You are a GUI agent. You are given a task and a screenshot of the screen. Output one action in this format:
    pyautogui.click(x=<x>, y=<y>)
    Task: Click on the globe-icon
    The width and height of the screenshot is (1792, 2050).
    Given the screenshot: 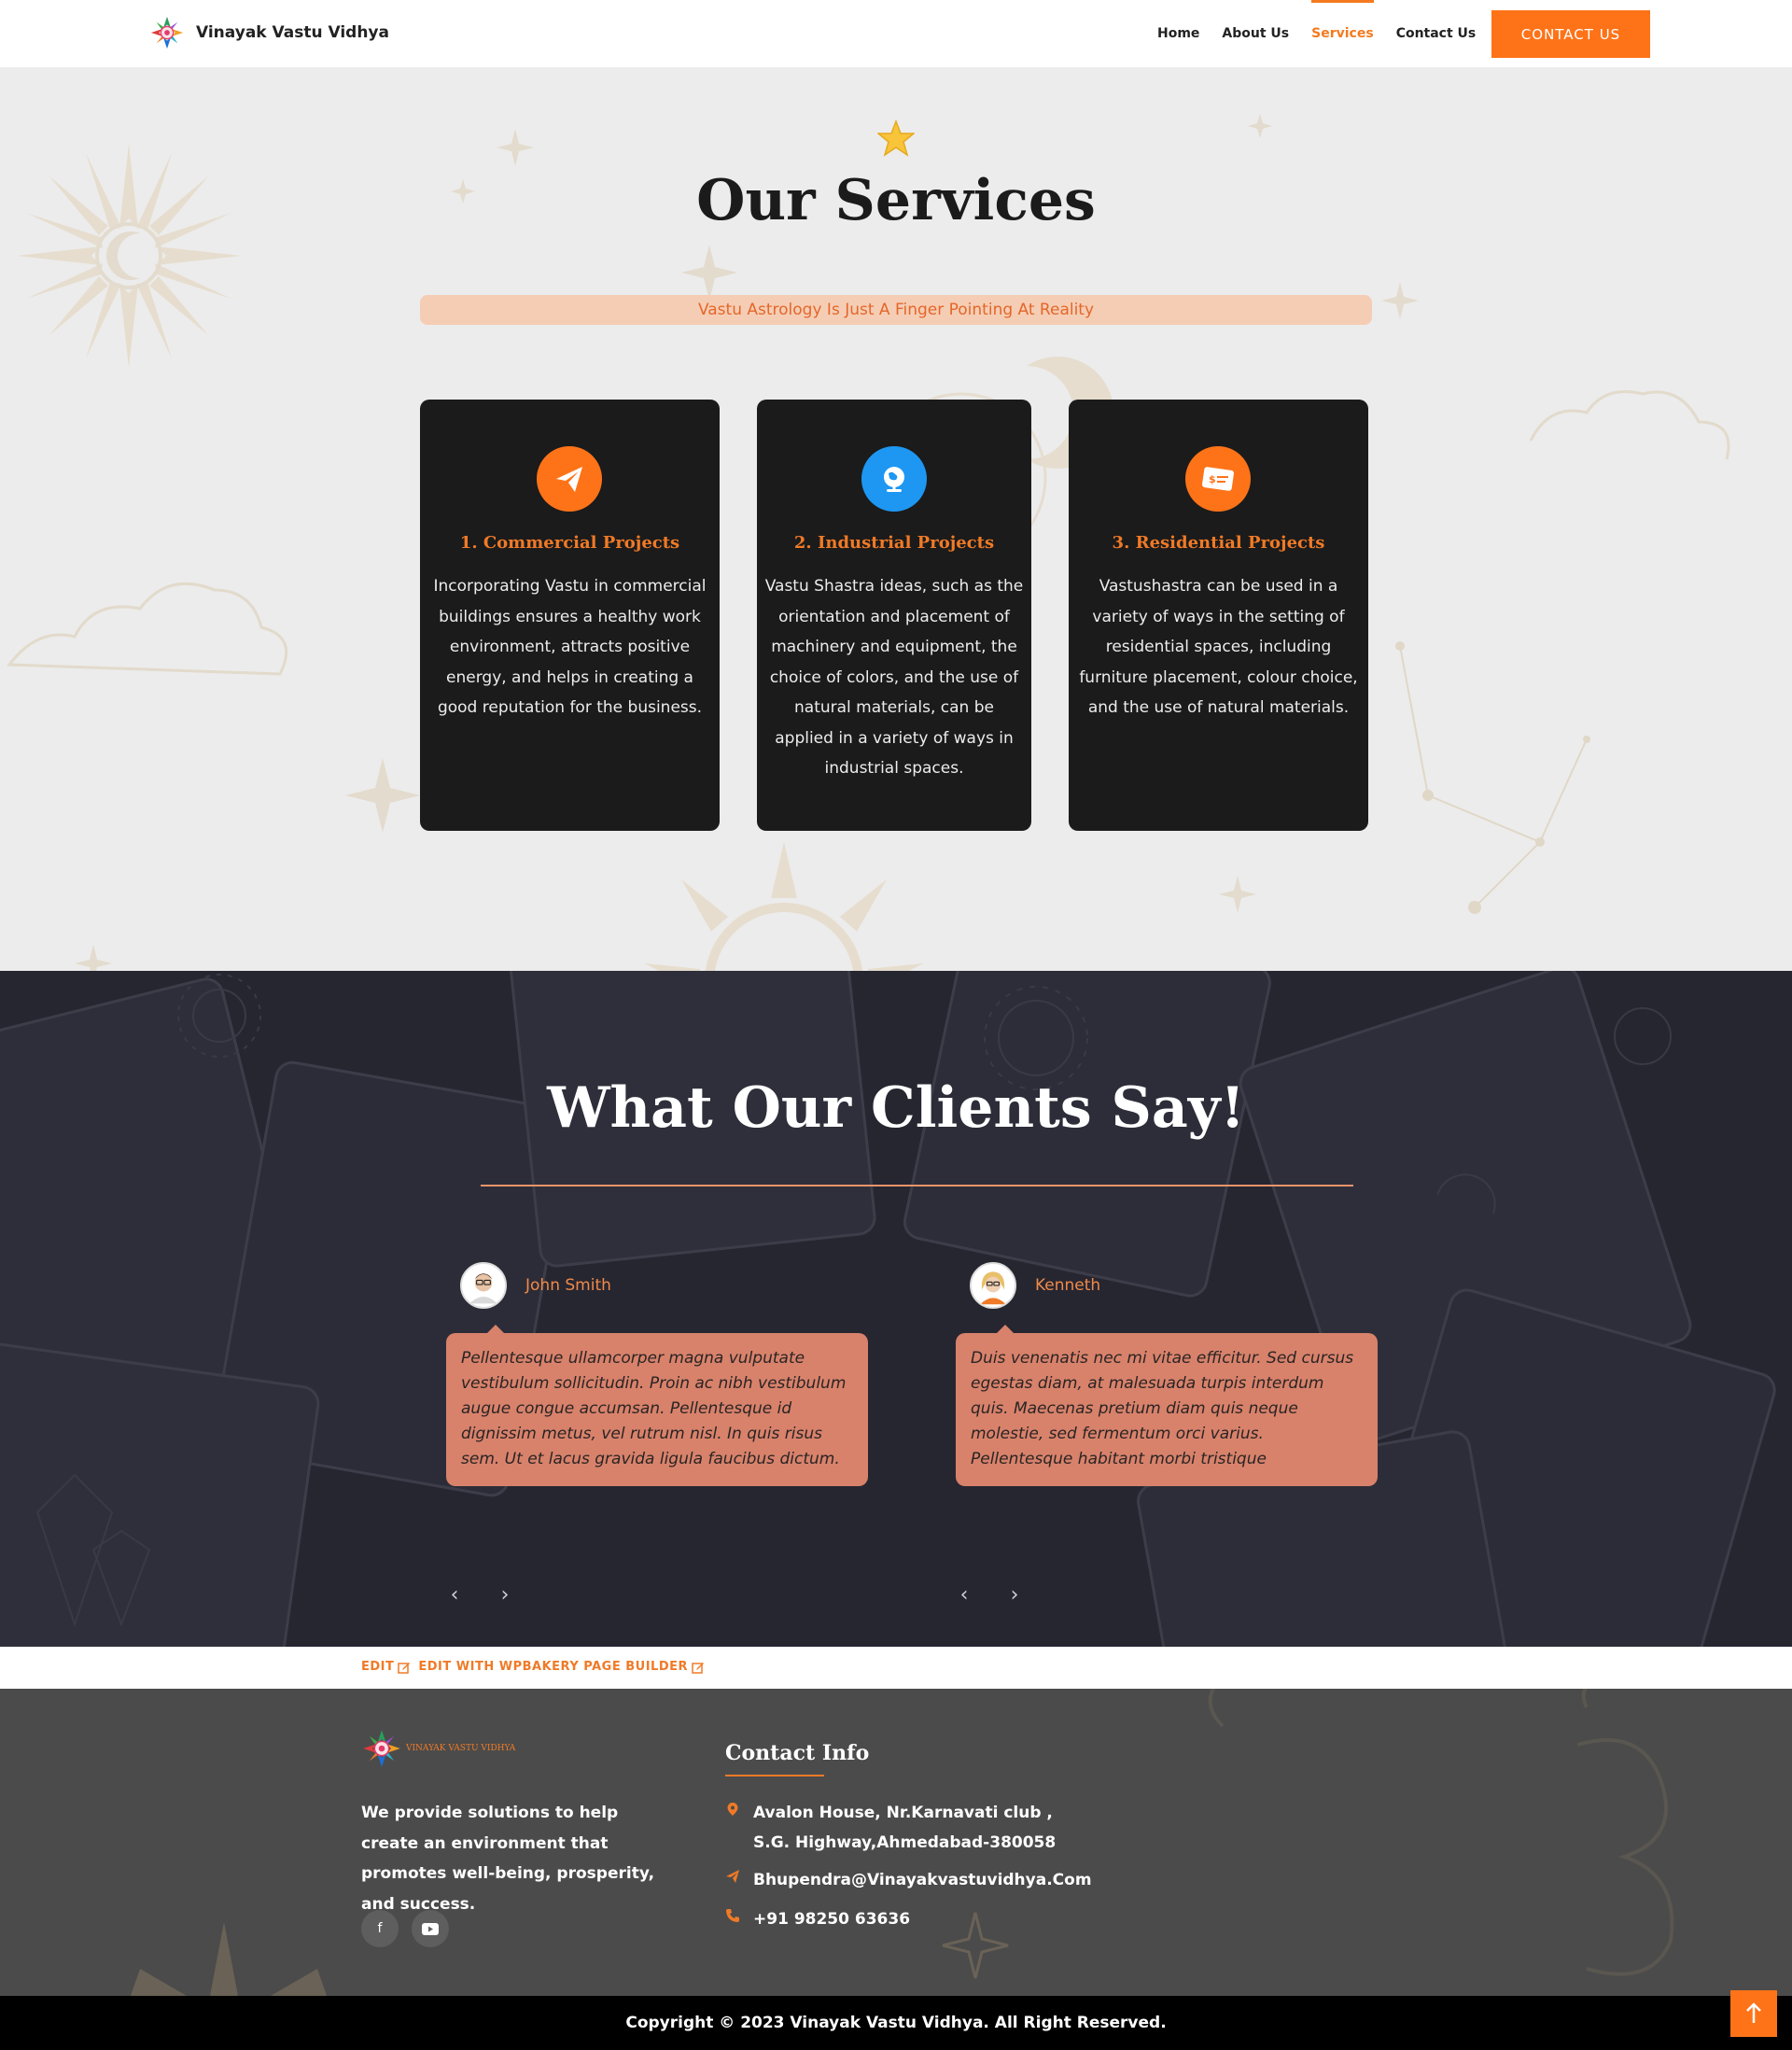 What is the action you would take?
    pyautogui.click(x=894, y=479)
    